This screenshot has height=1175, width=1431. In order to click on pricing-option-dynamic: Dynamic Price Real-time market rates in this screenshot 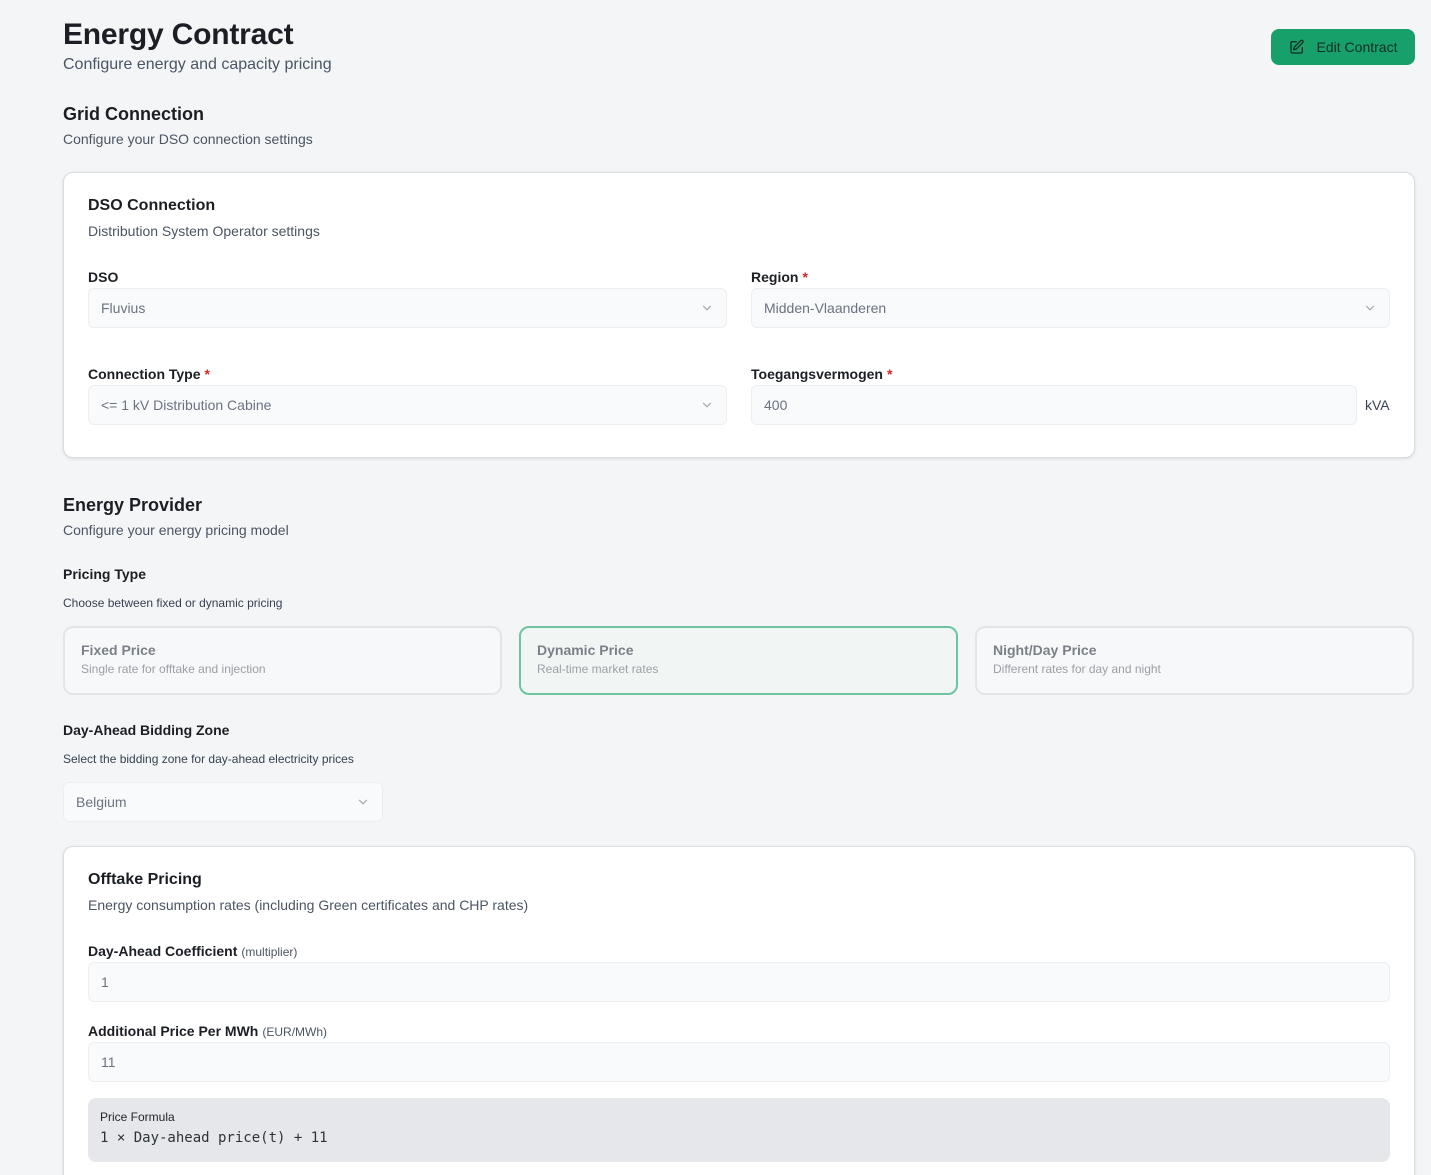, I will do `click(738, 660)`.